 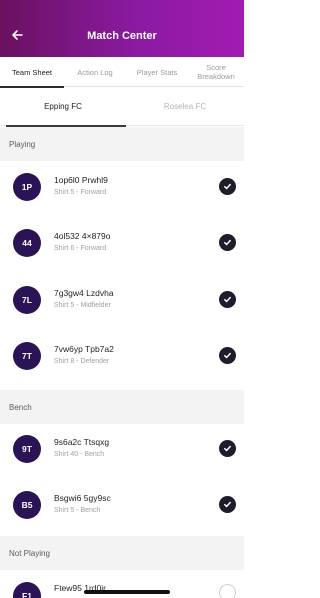 I want to click on tab-team-roselea: Roselea FC, so click(x=185, y=106).